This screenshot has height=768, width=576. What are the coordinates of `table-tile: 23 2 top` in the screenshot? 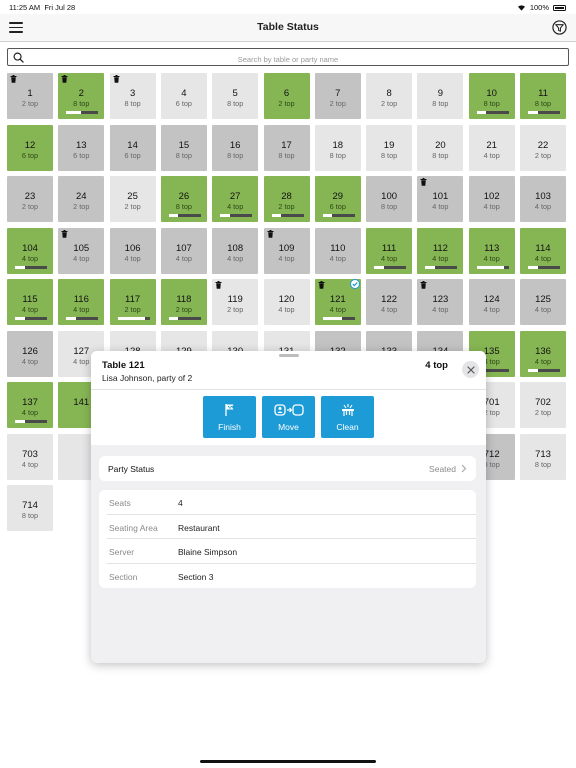 It's located at (30, 199).